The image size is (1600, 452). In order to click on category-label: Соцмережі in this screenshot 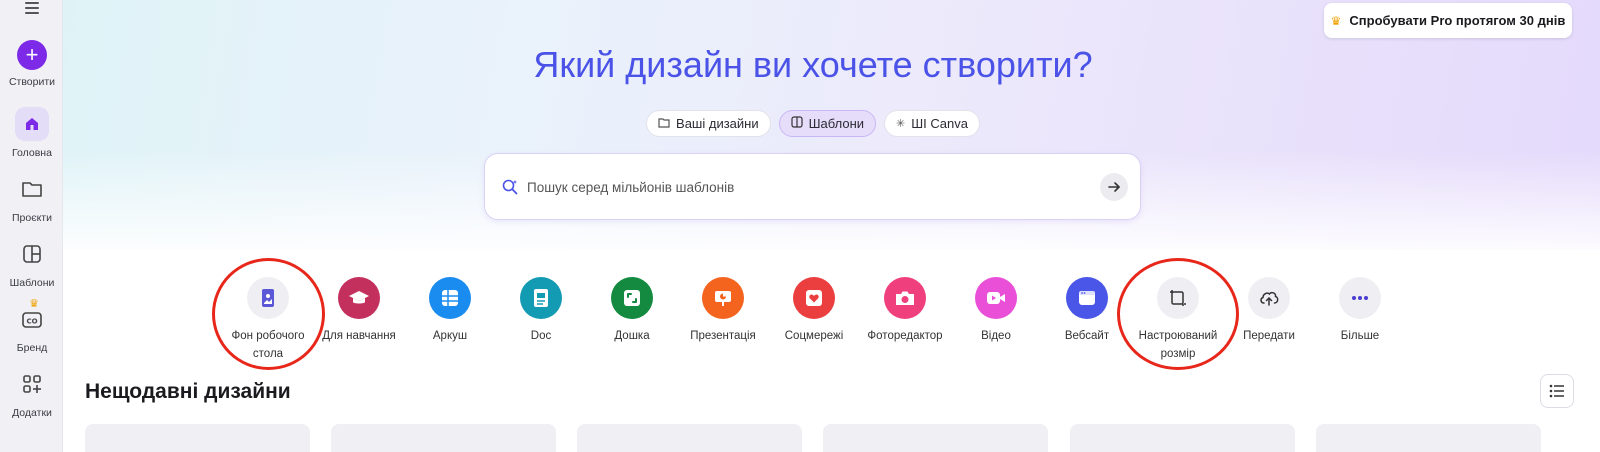, I will do `click(814, 336)`.